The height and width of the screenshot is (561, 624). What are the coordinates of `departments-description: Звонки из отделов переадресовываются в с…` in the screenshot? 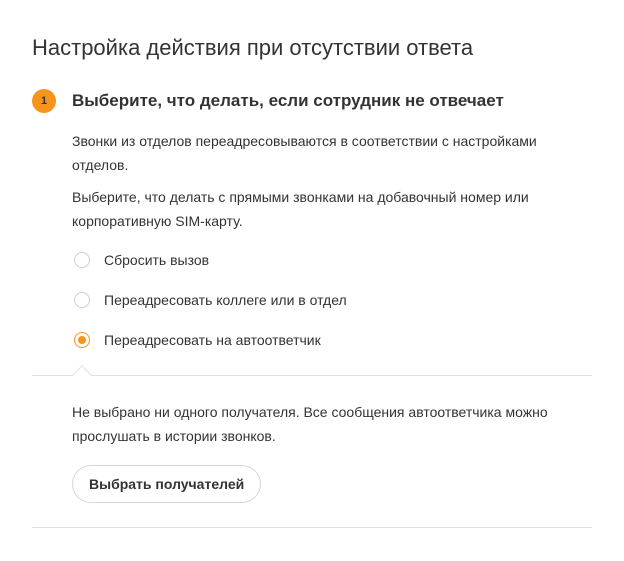 It's located at (304, 153).